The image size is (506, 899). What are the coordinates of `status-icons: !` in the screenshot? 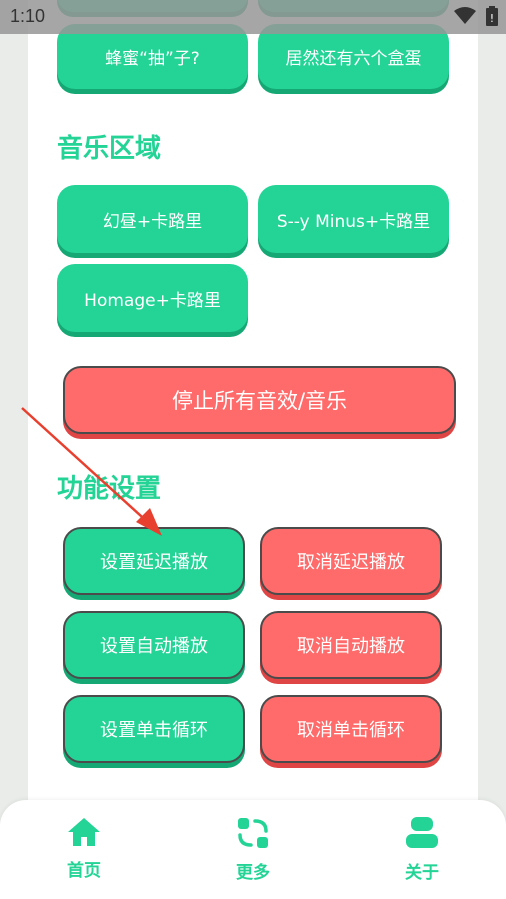 It's located at (476, 16).